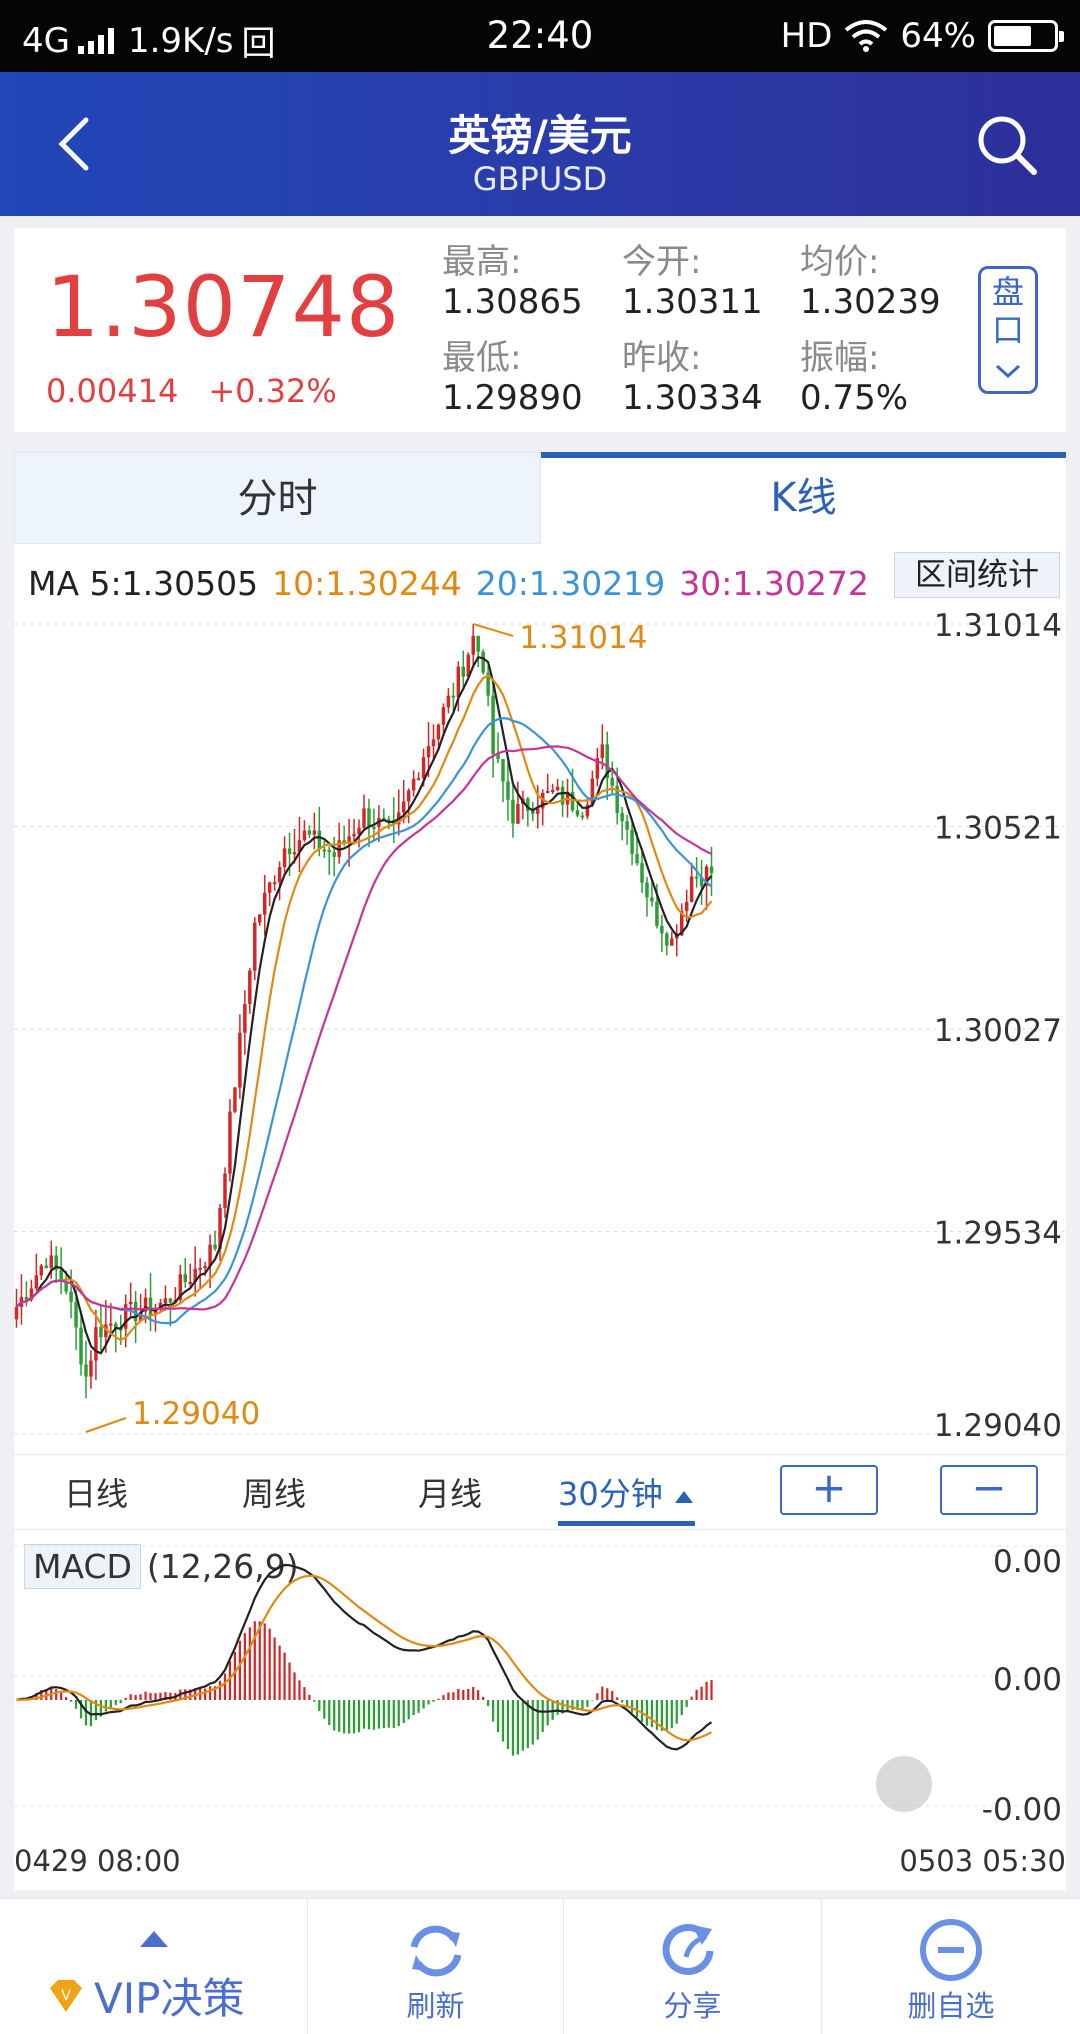  Describe the element at coordinates (450, 1492) in the screenshot. I see `period-monthly: 月线` at that location.